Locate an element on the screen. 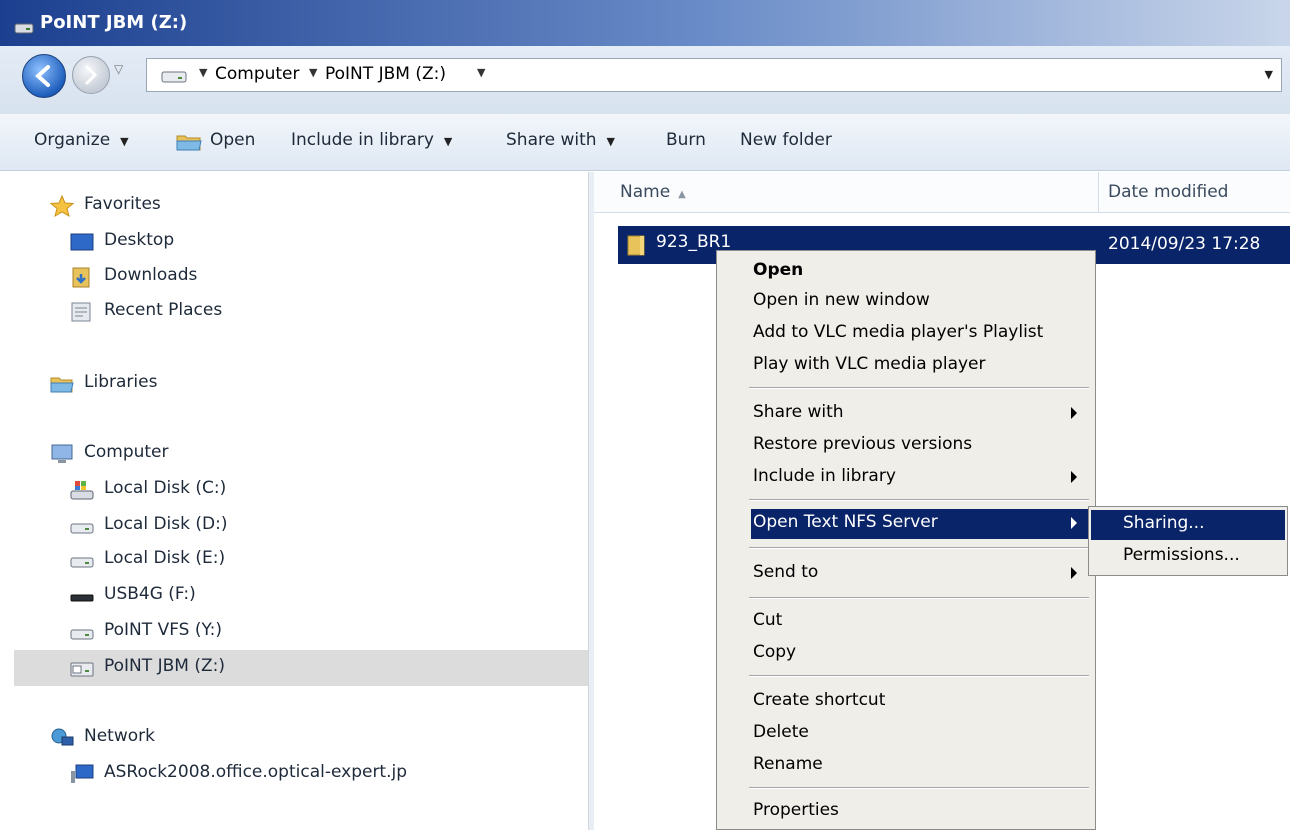  nav-desktop-label: Desktop is located at coordinates (139, 240).